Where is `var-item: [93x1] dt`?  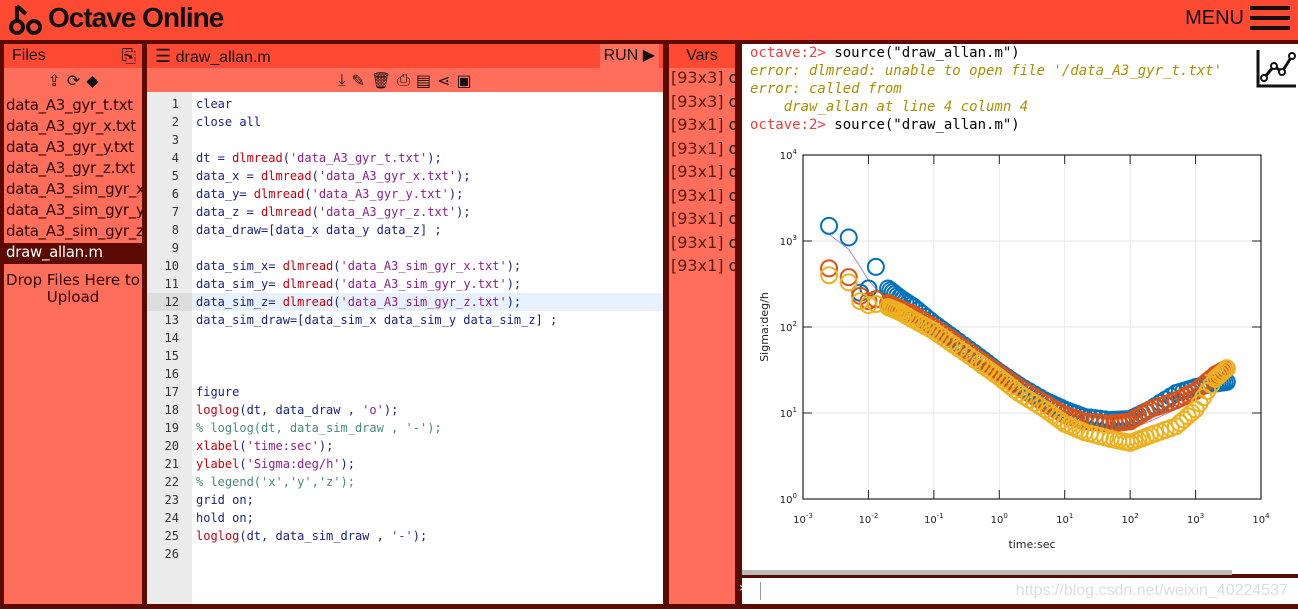
var-item: [93x1] dt is located at coordinates (702, 268).